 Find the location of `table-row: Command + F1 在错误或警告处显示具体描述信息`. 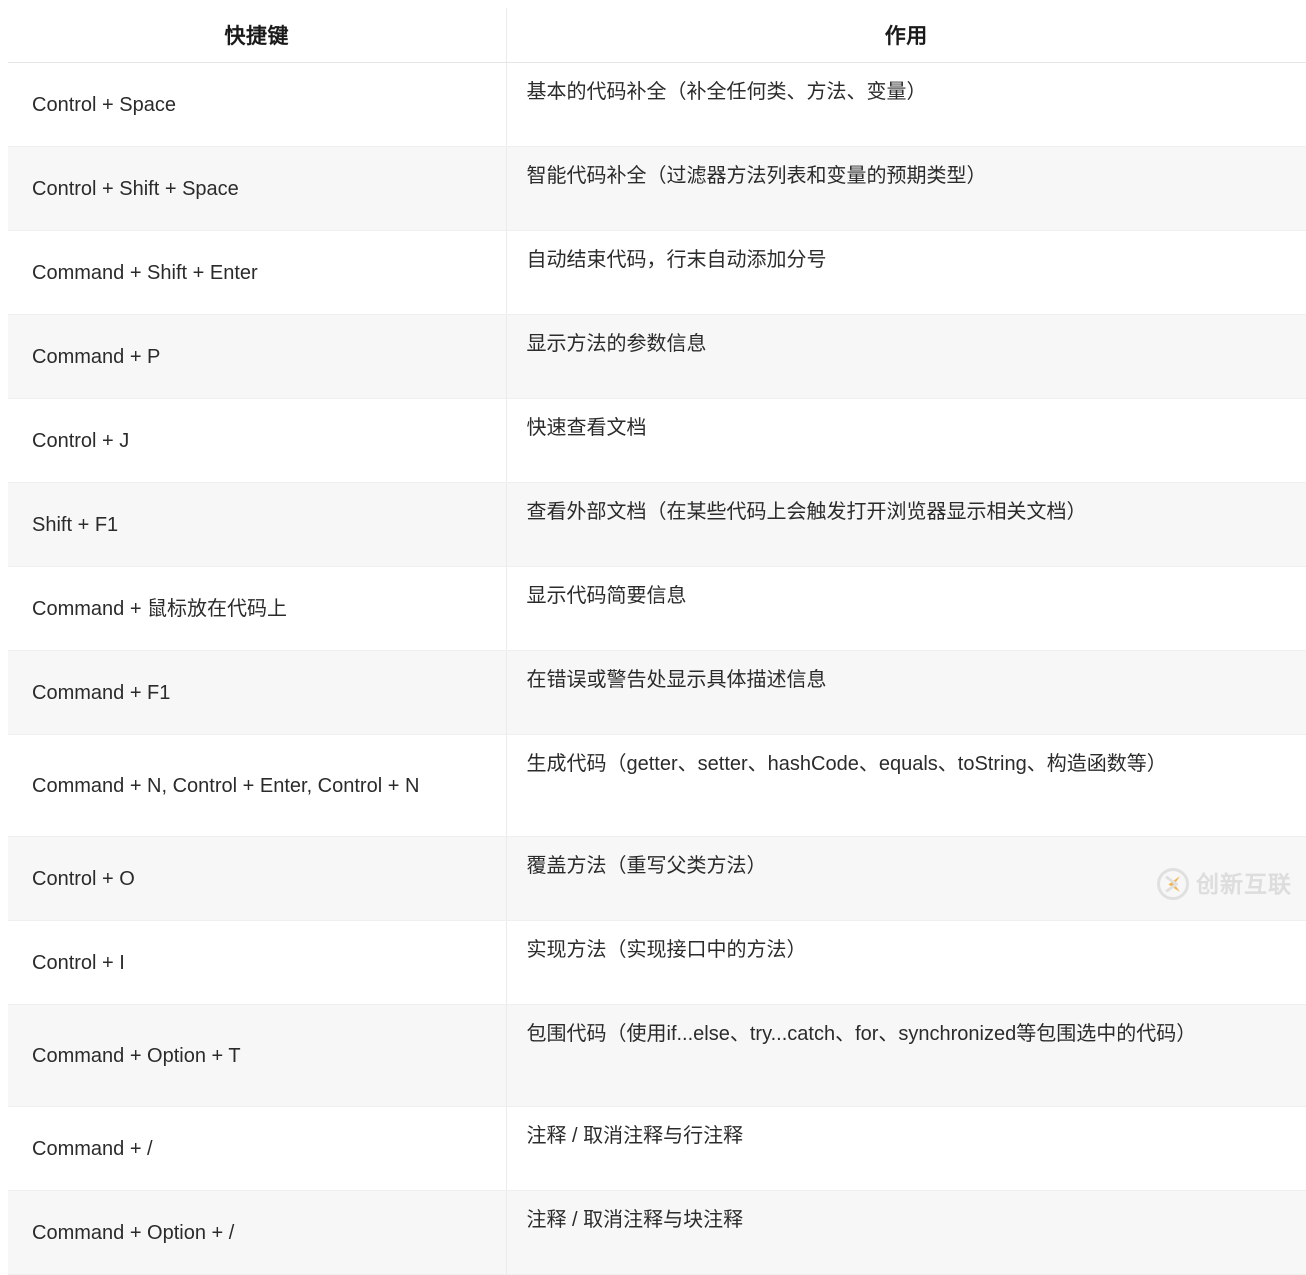

table-row: Command + F1 在错误或警告处显示具体描述信息 is located at coordinates (657, 692).